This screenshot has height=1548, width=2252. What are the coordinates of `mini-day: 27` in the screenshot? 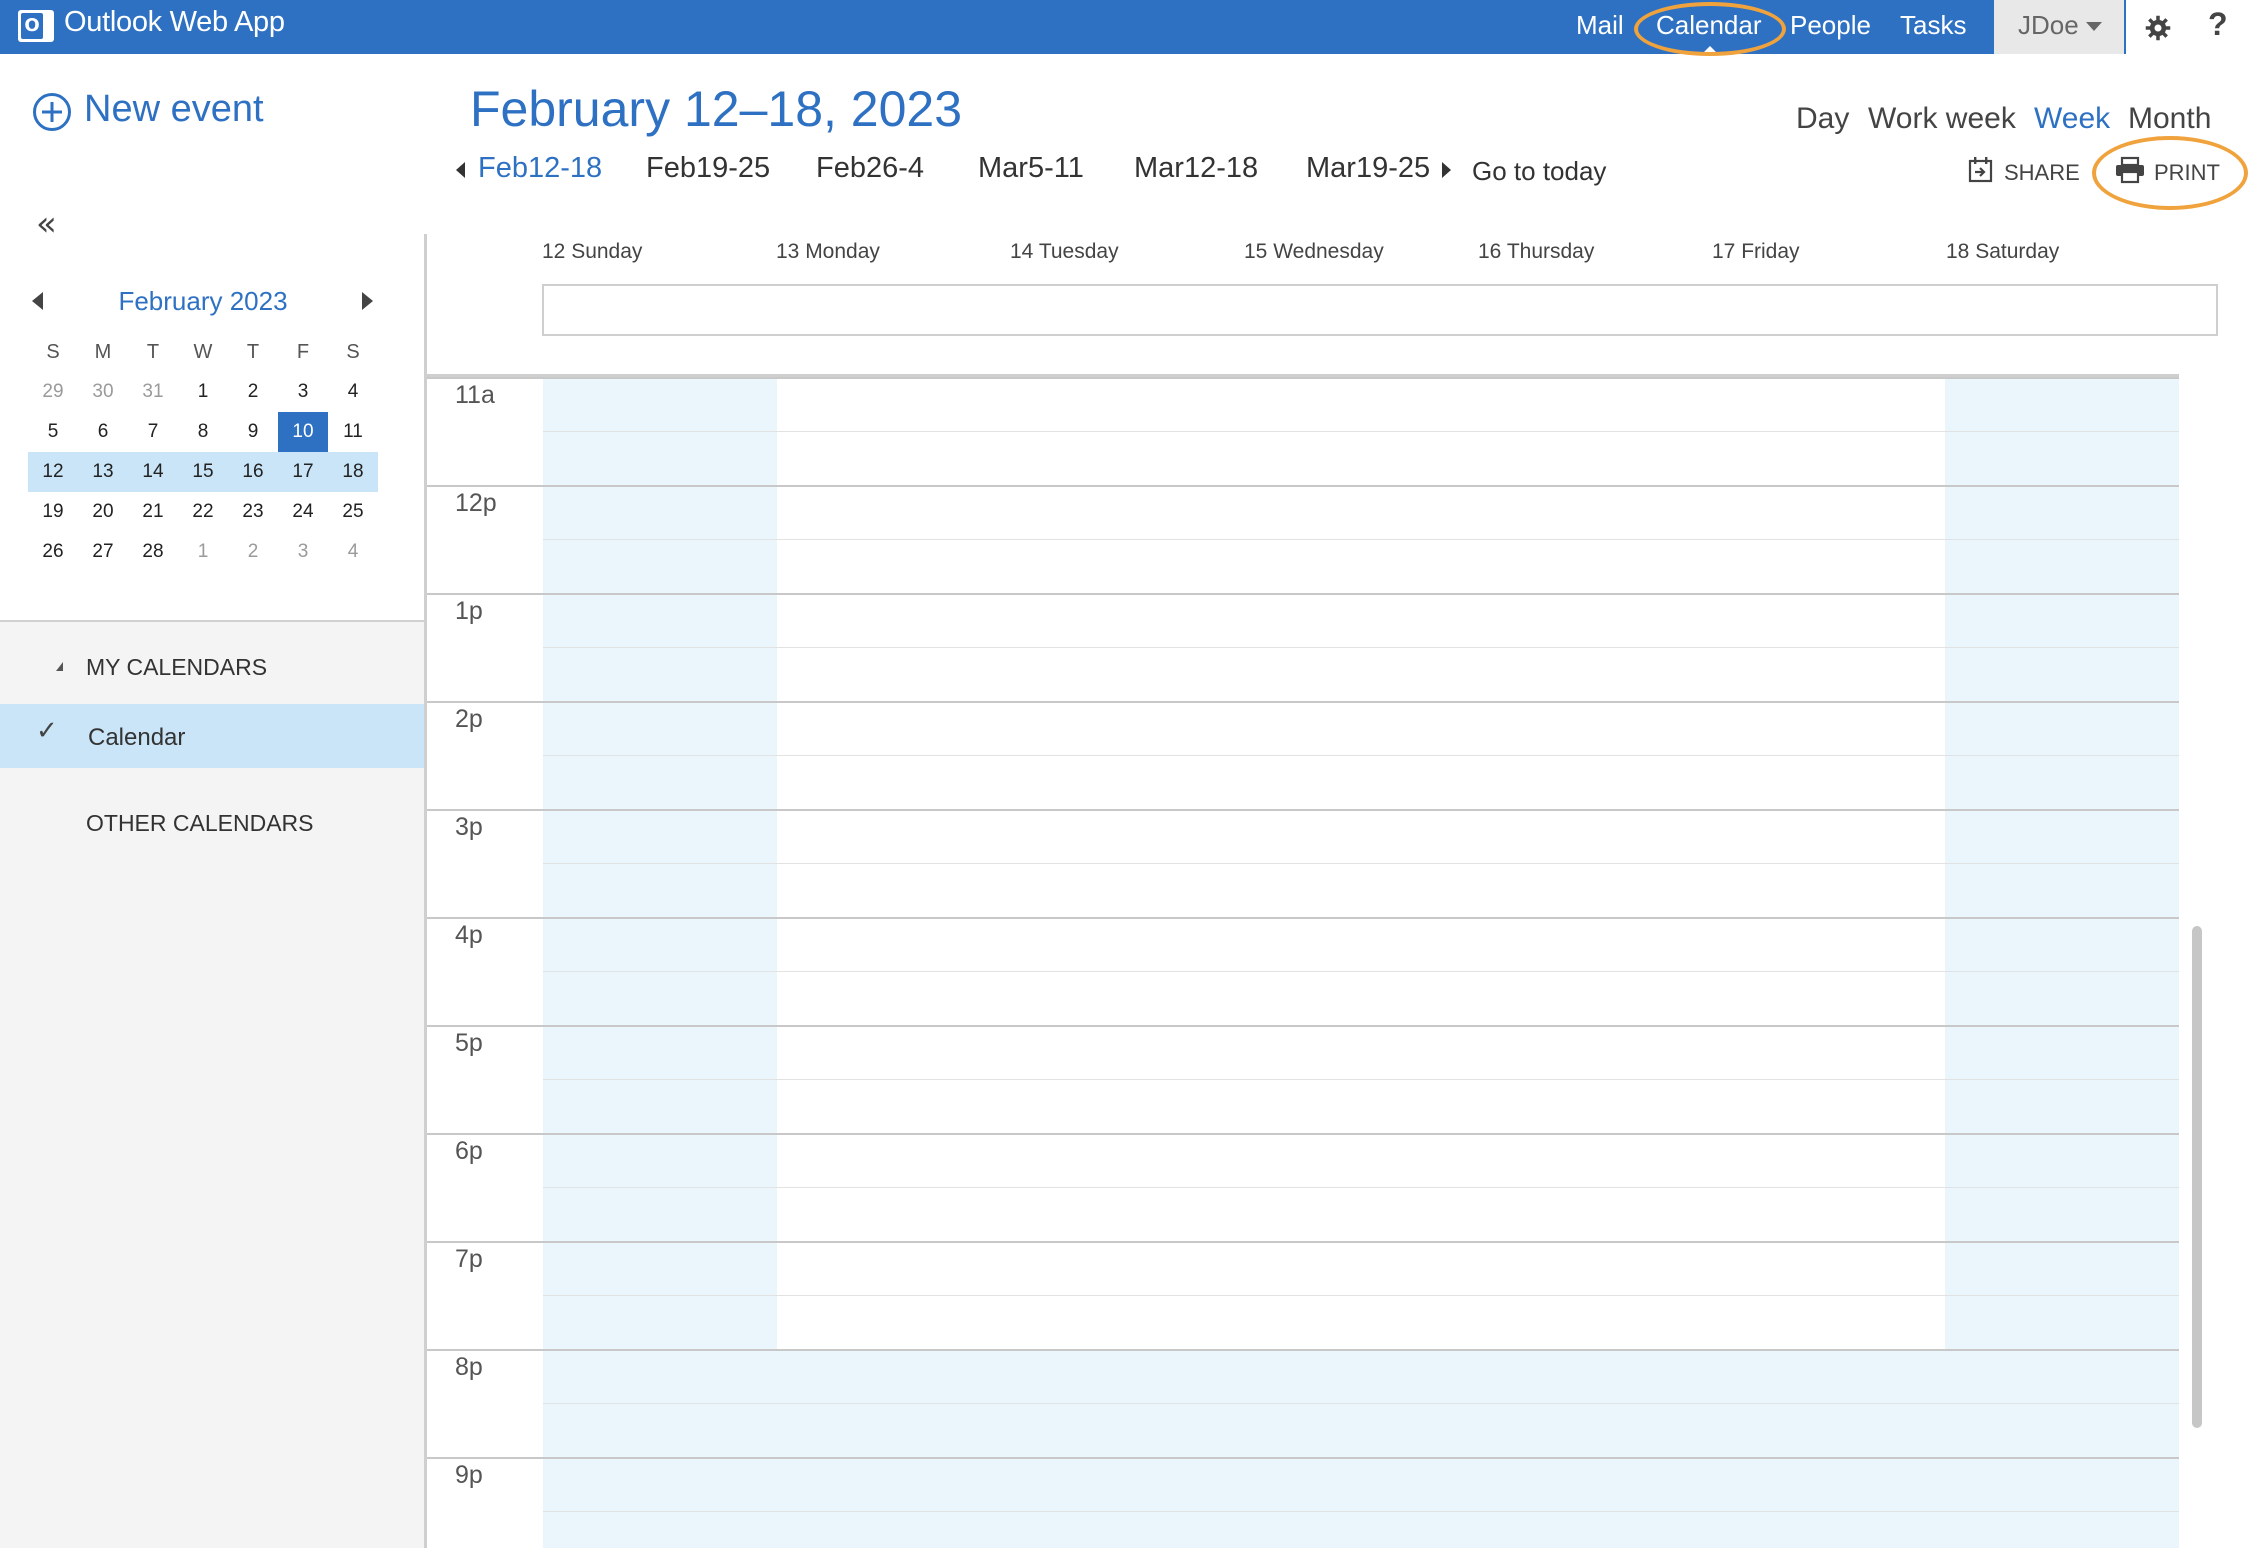 It's located at (103, 552).